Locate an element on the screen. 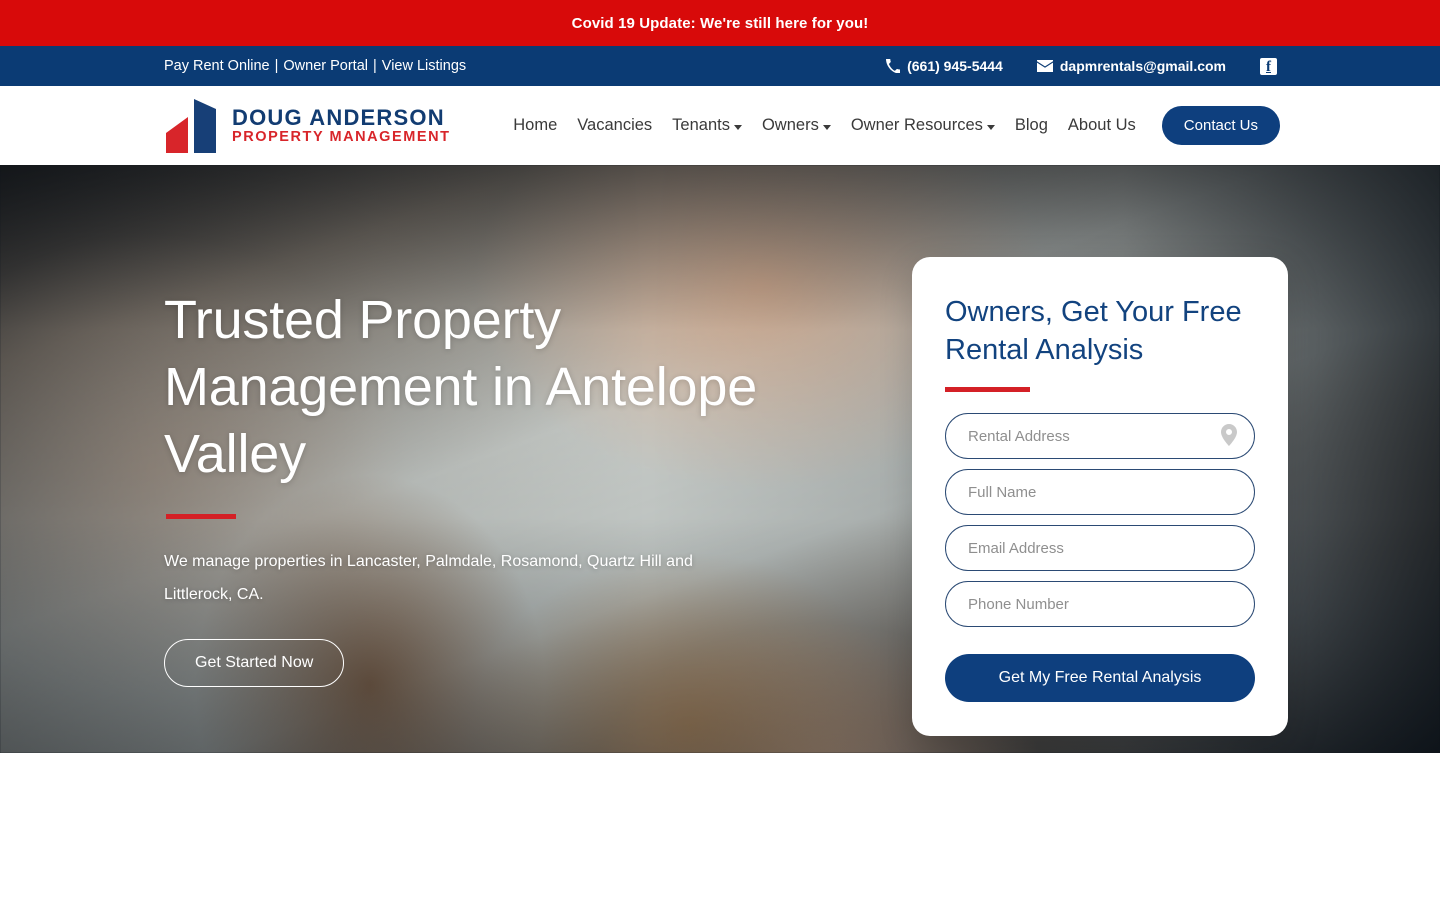 The height and width of the screenshot is (900, 1440). field-full-name is located at coordinates (1100, 492).